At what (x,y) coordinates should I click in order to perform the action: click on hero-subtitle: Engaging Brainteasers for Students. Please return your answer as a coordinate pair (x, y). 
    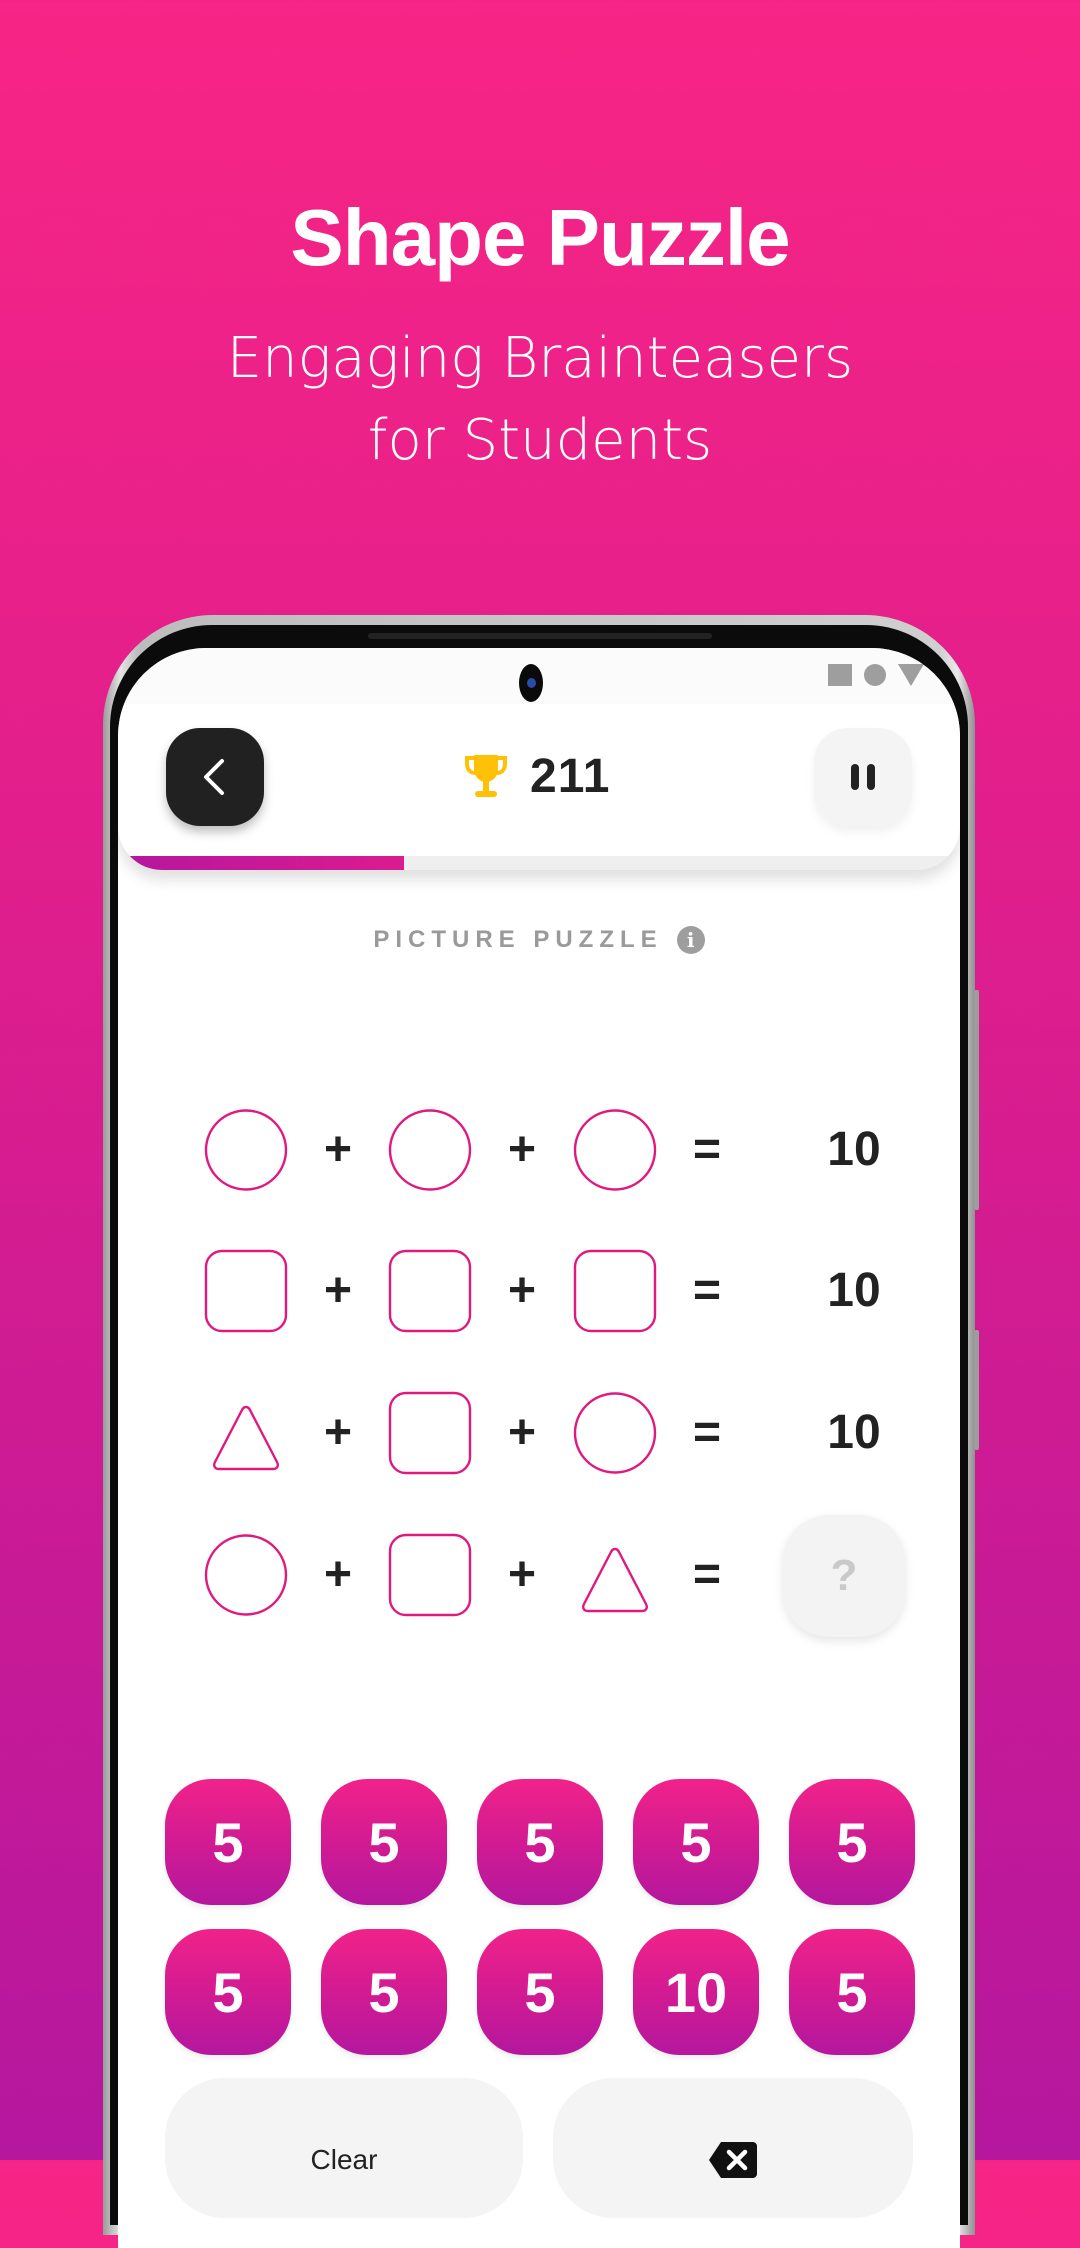
    Looking at the image, I should click on (540, 400).